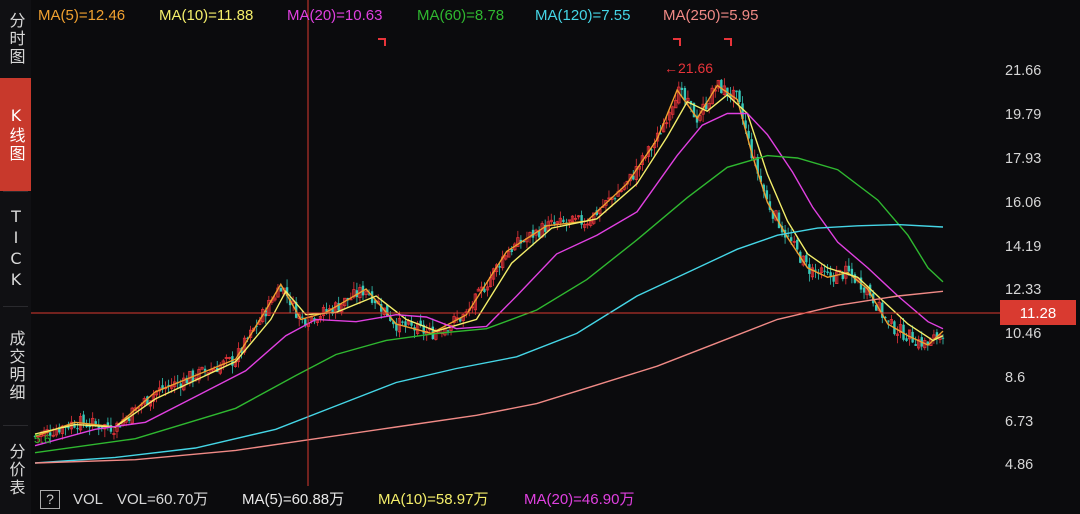 The image size is (1080, 514). Describe the element at coordinates (1023, 115) in the screenshot. I see `price-tick-label: 19.79` at that location.